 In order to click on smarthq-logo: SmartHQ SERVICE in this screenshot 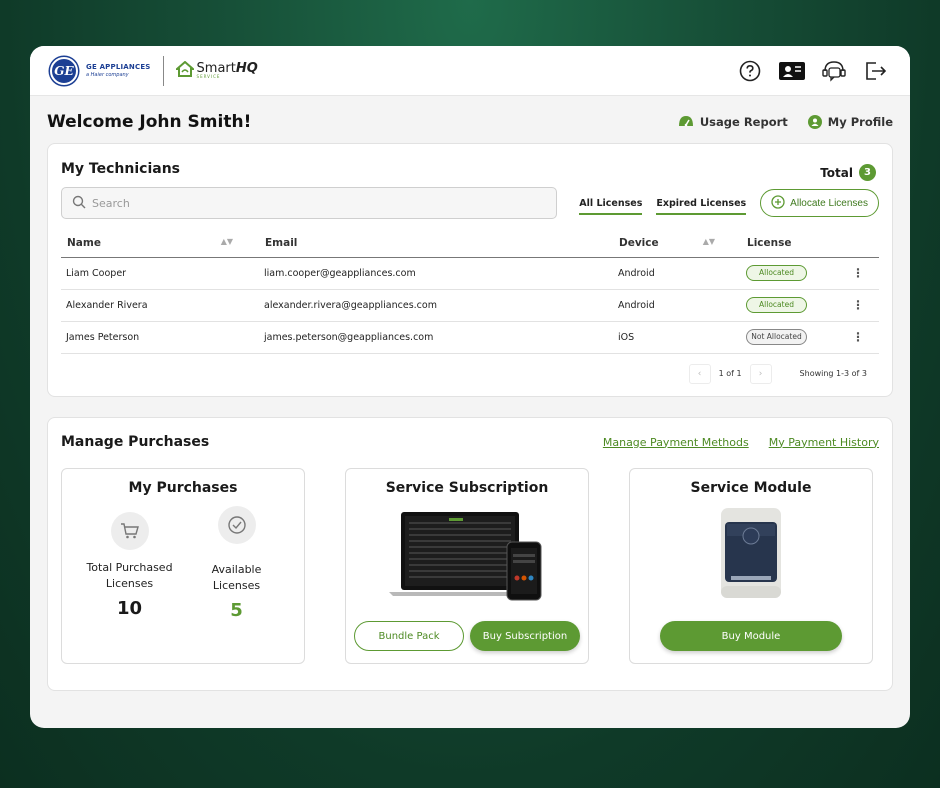, I will do `click(215, 70)`.